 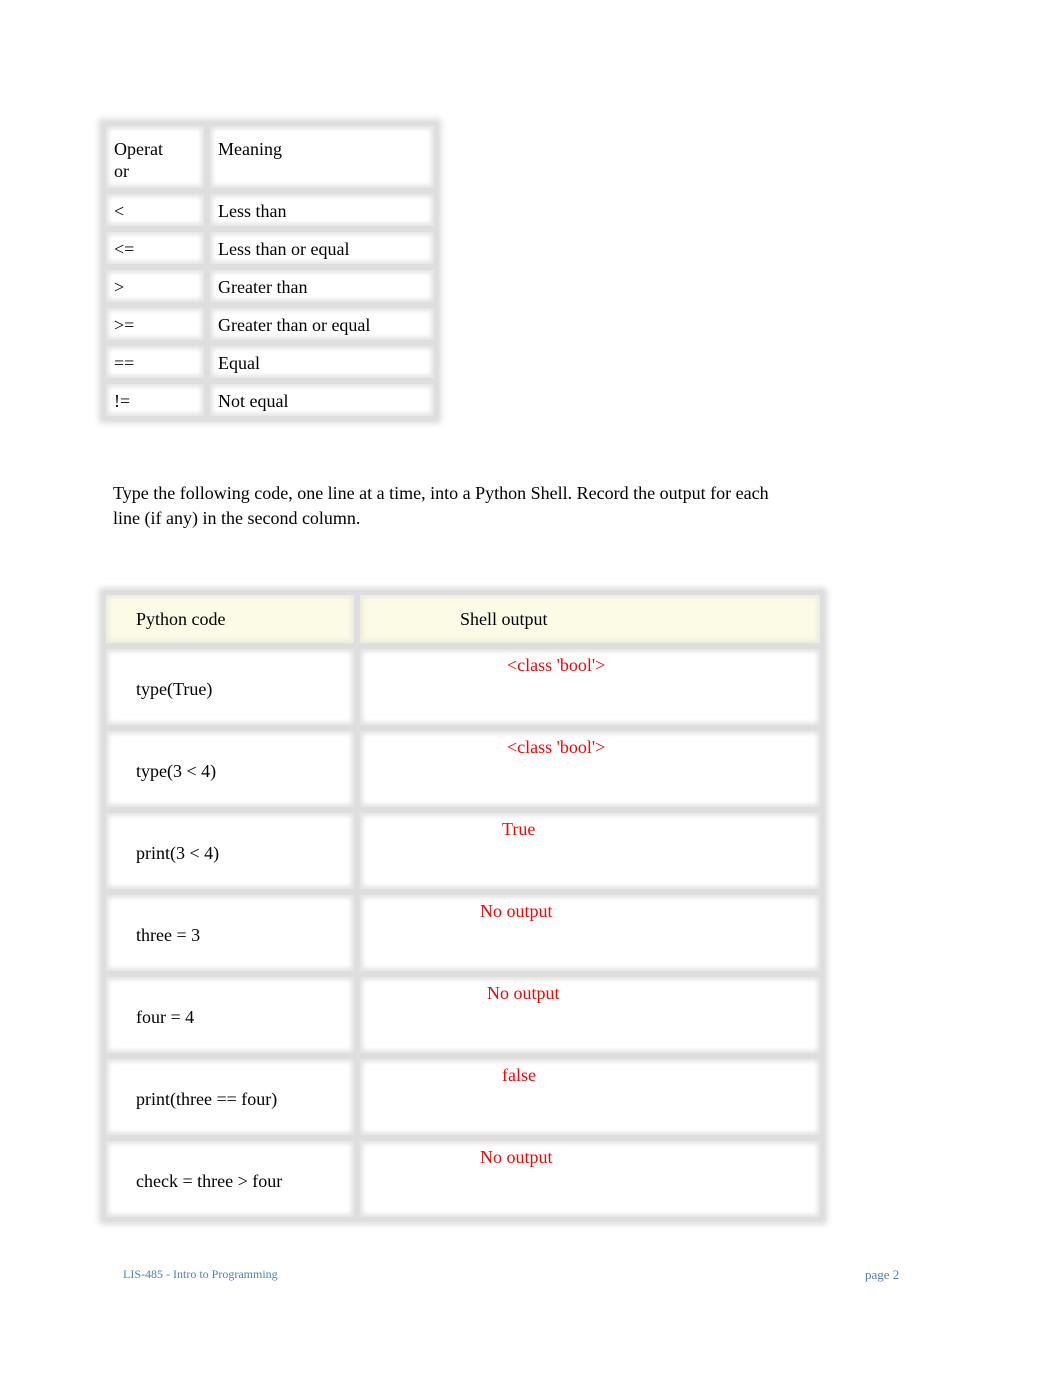 I want to click on meaning-cell: Not equal, so click(x=322, y=400).